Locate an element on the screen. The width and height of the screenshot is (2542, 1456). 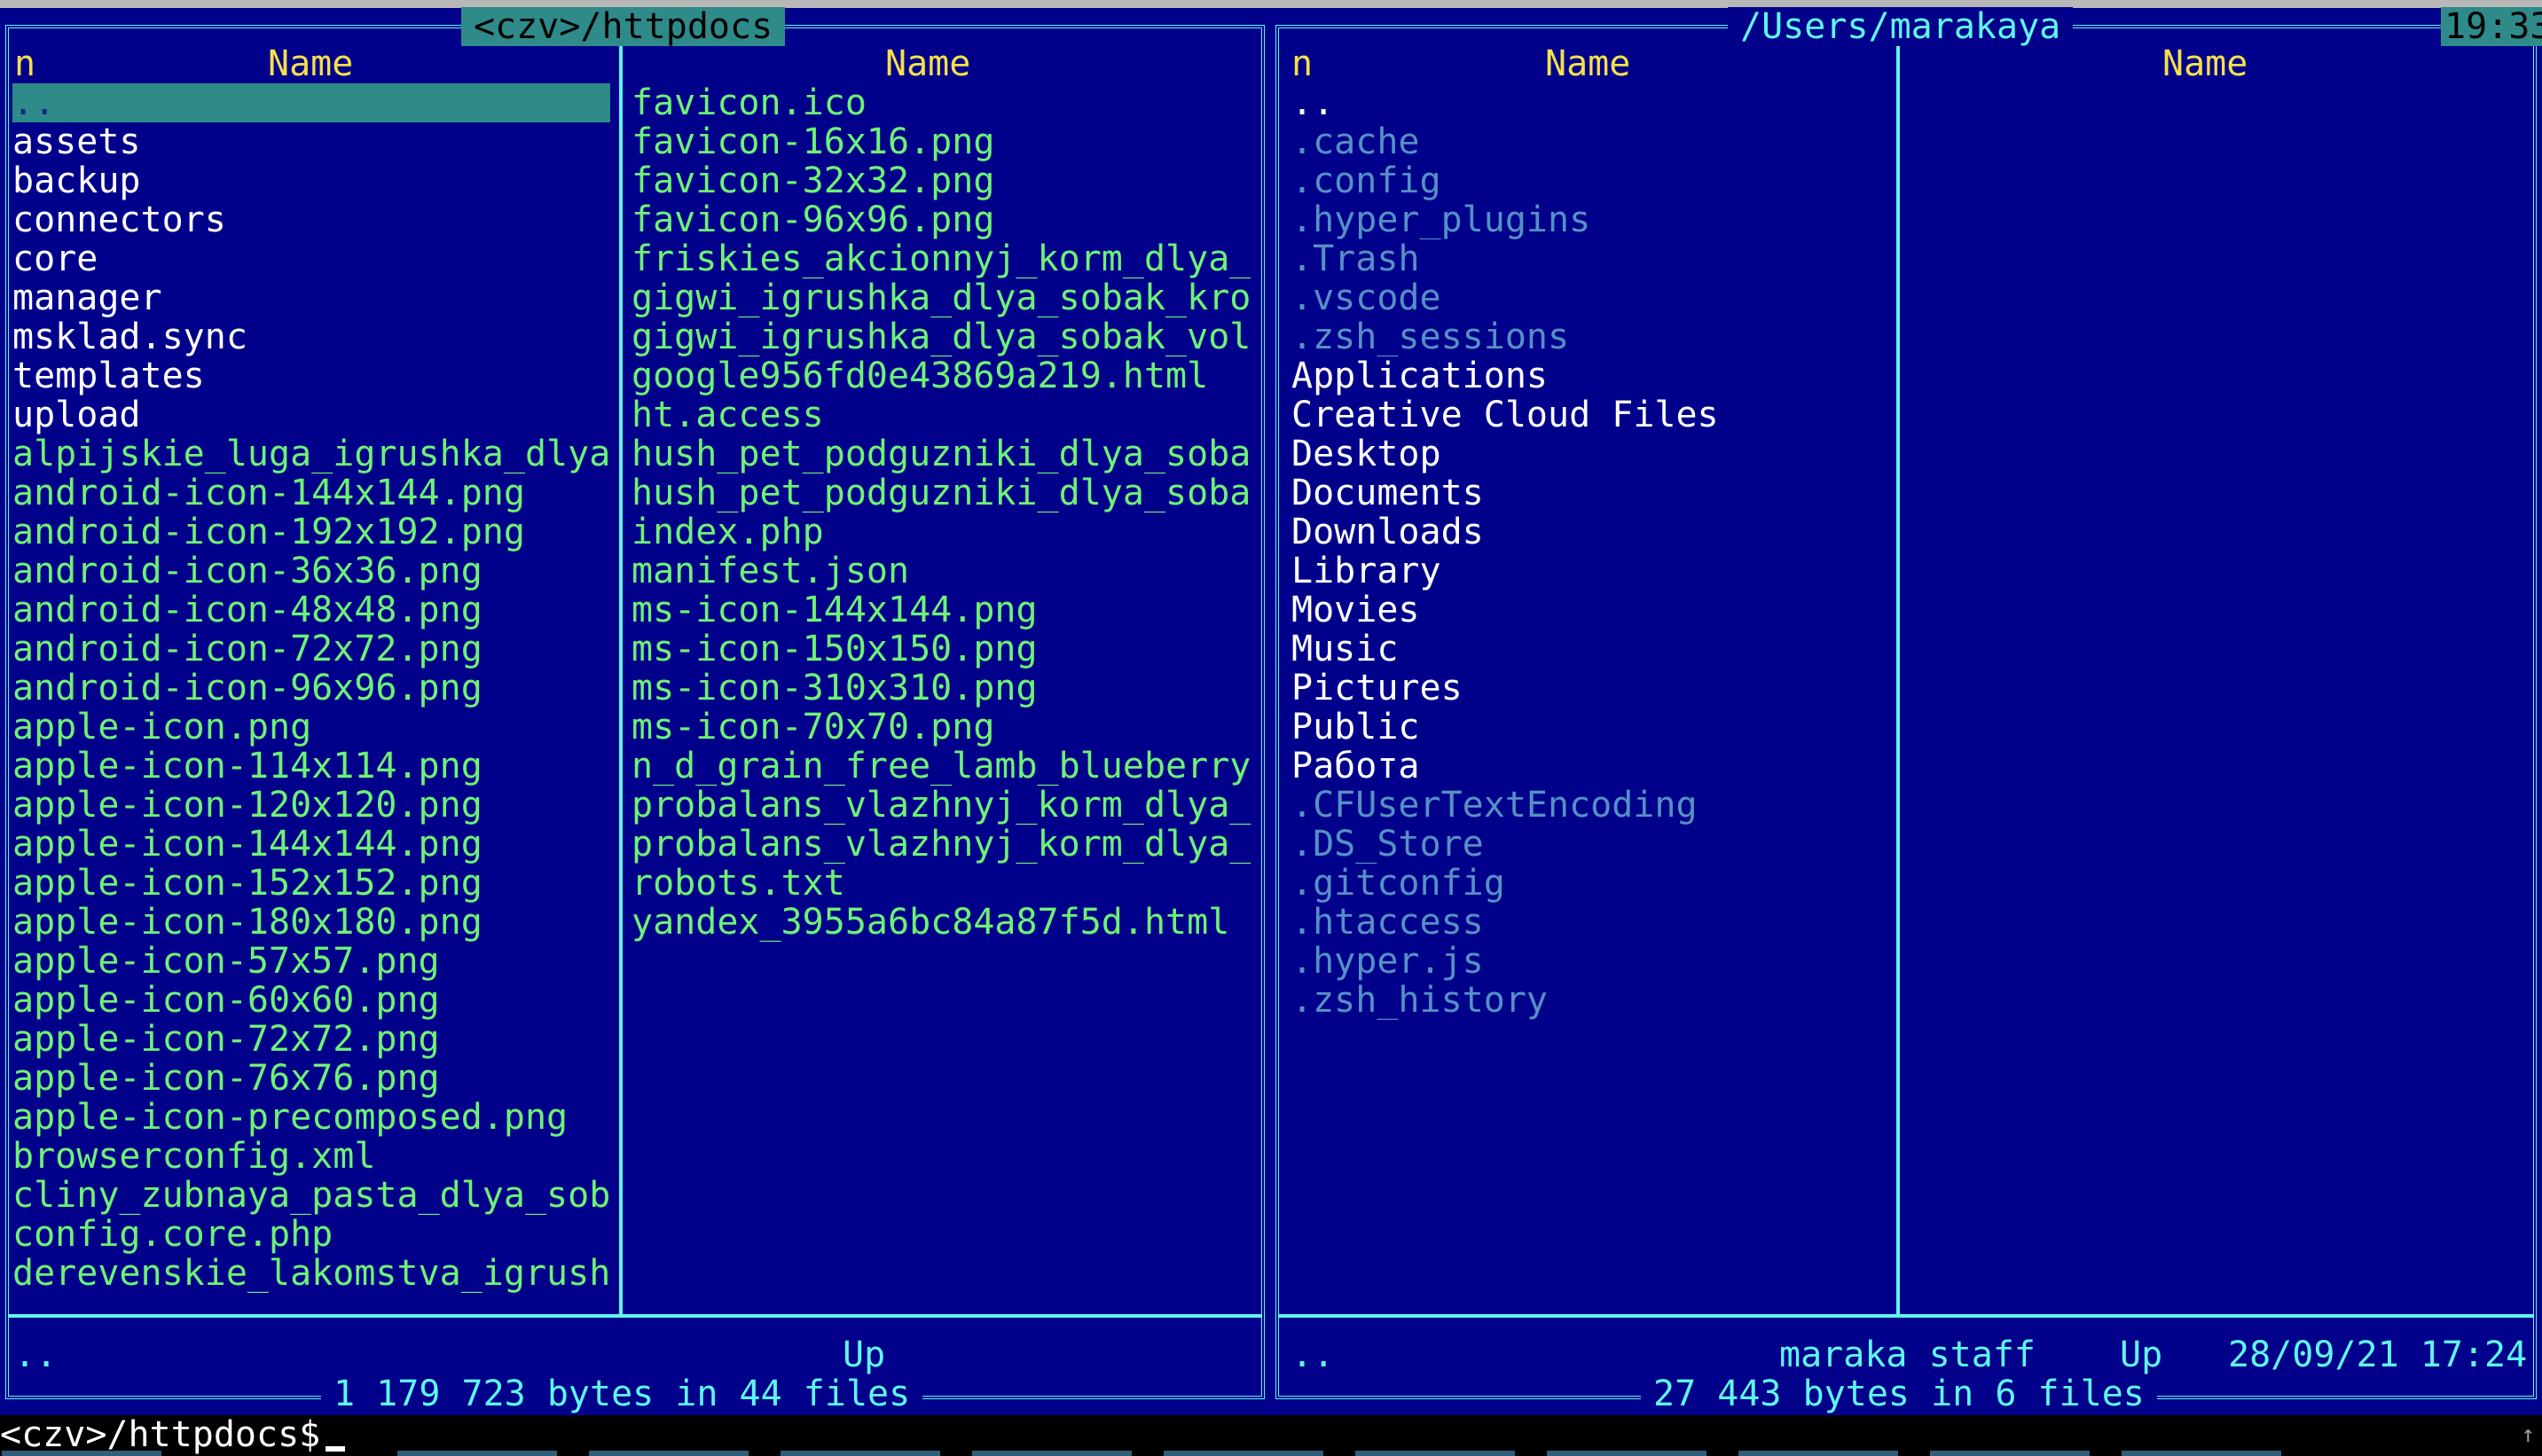
file-entry: .cache is located at coordinates (1591, 141).